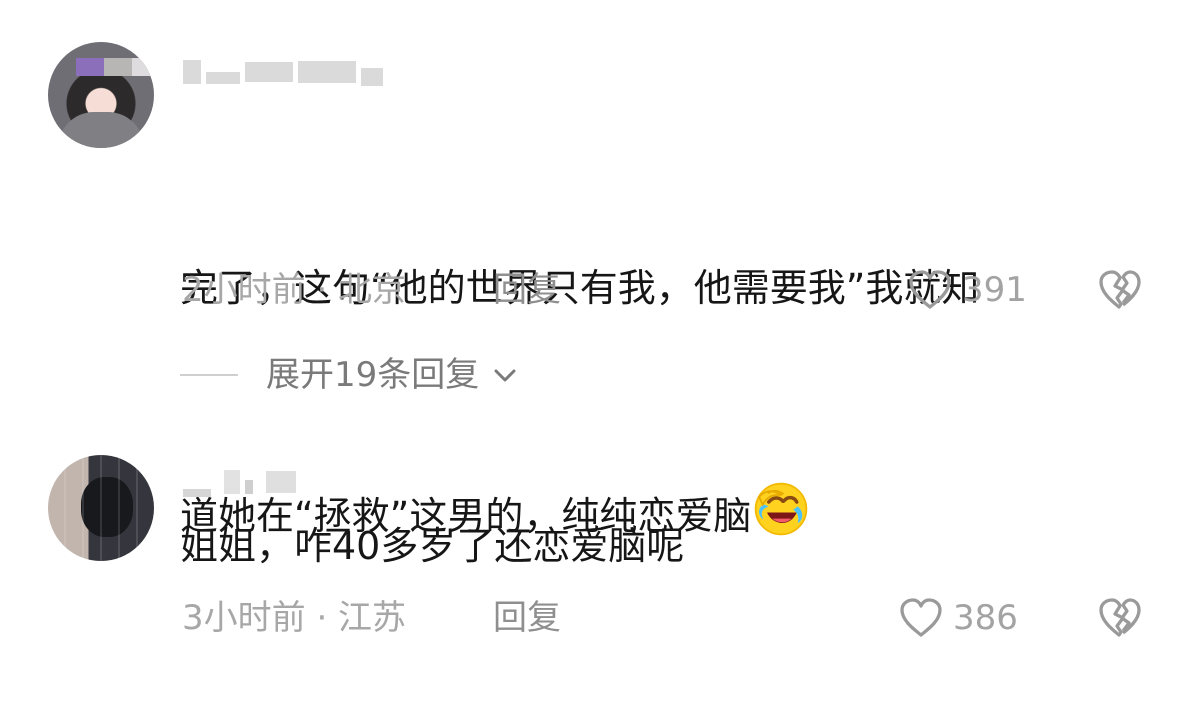  I want to click on expand-replies-button: 展开19条回复, so click(349, 375).